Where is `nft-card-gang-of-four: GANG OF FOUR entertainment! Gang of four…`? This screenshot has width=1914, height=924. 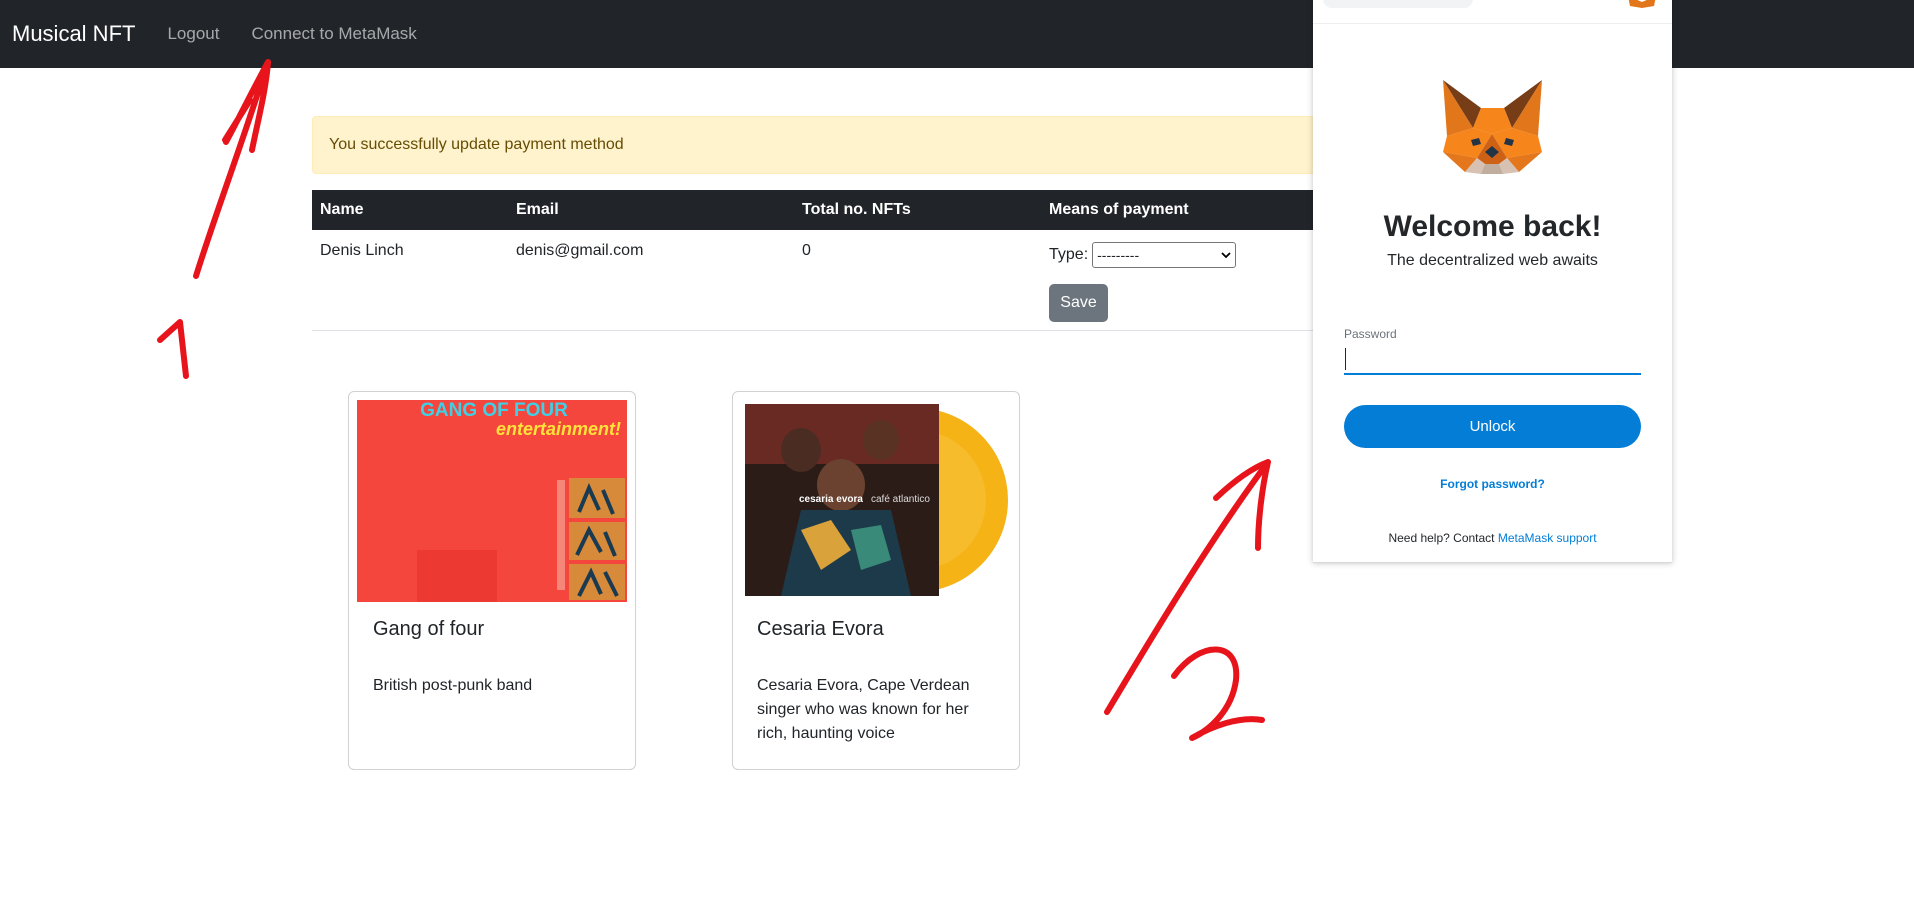 nft-card-gang-of-four: GANG OF FOUR entertainment! Gang of four… is located at coordinates (492, 580).